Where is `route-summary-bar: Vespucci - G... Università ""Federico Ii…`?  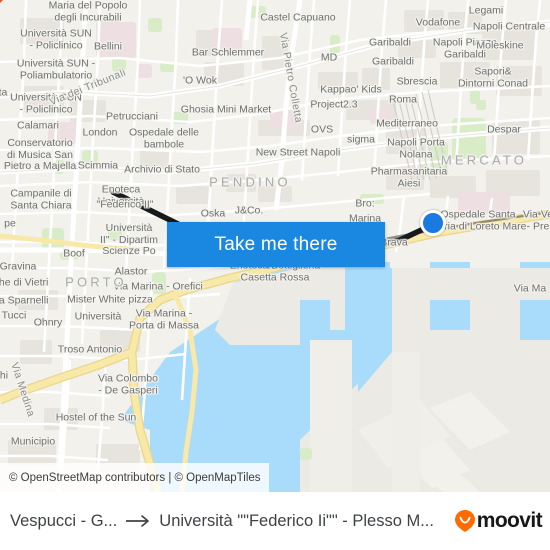
route-summary-bar: Vespucci - G... Università ""Federico Ii… is located at coordinates (275, 521).